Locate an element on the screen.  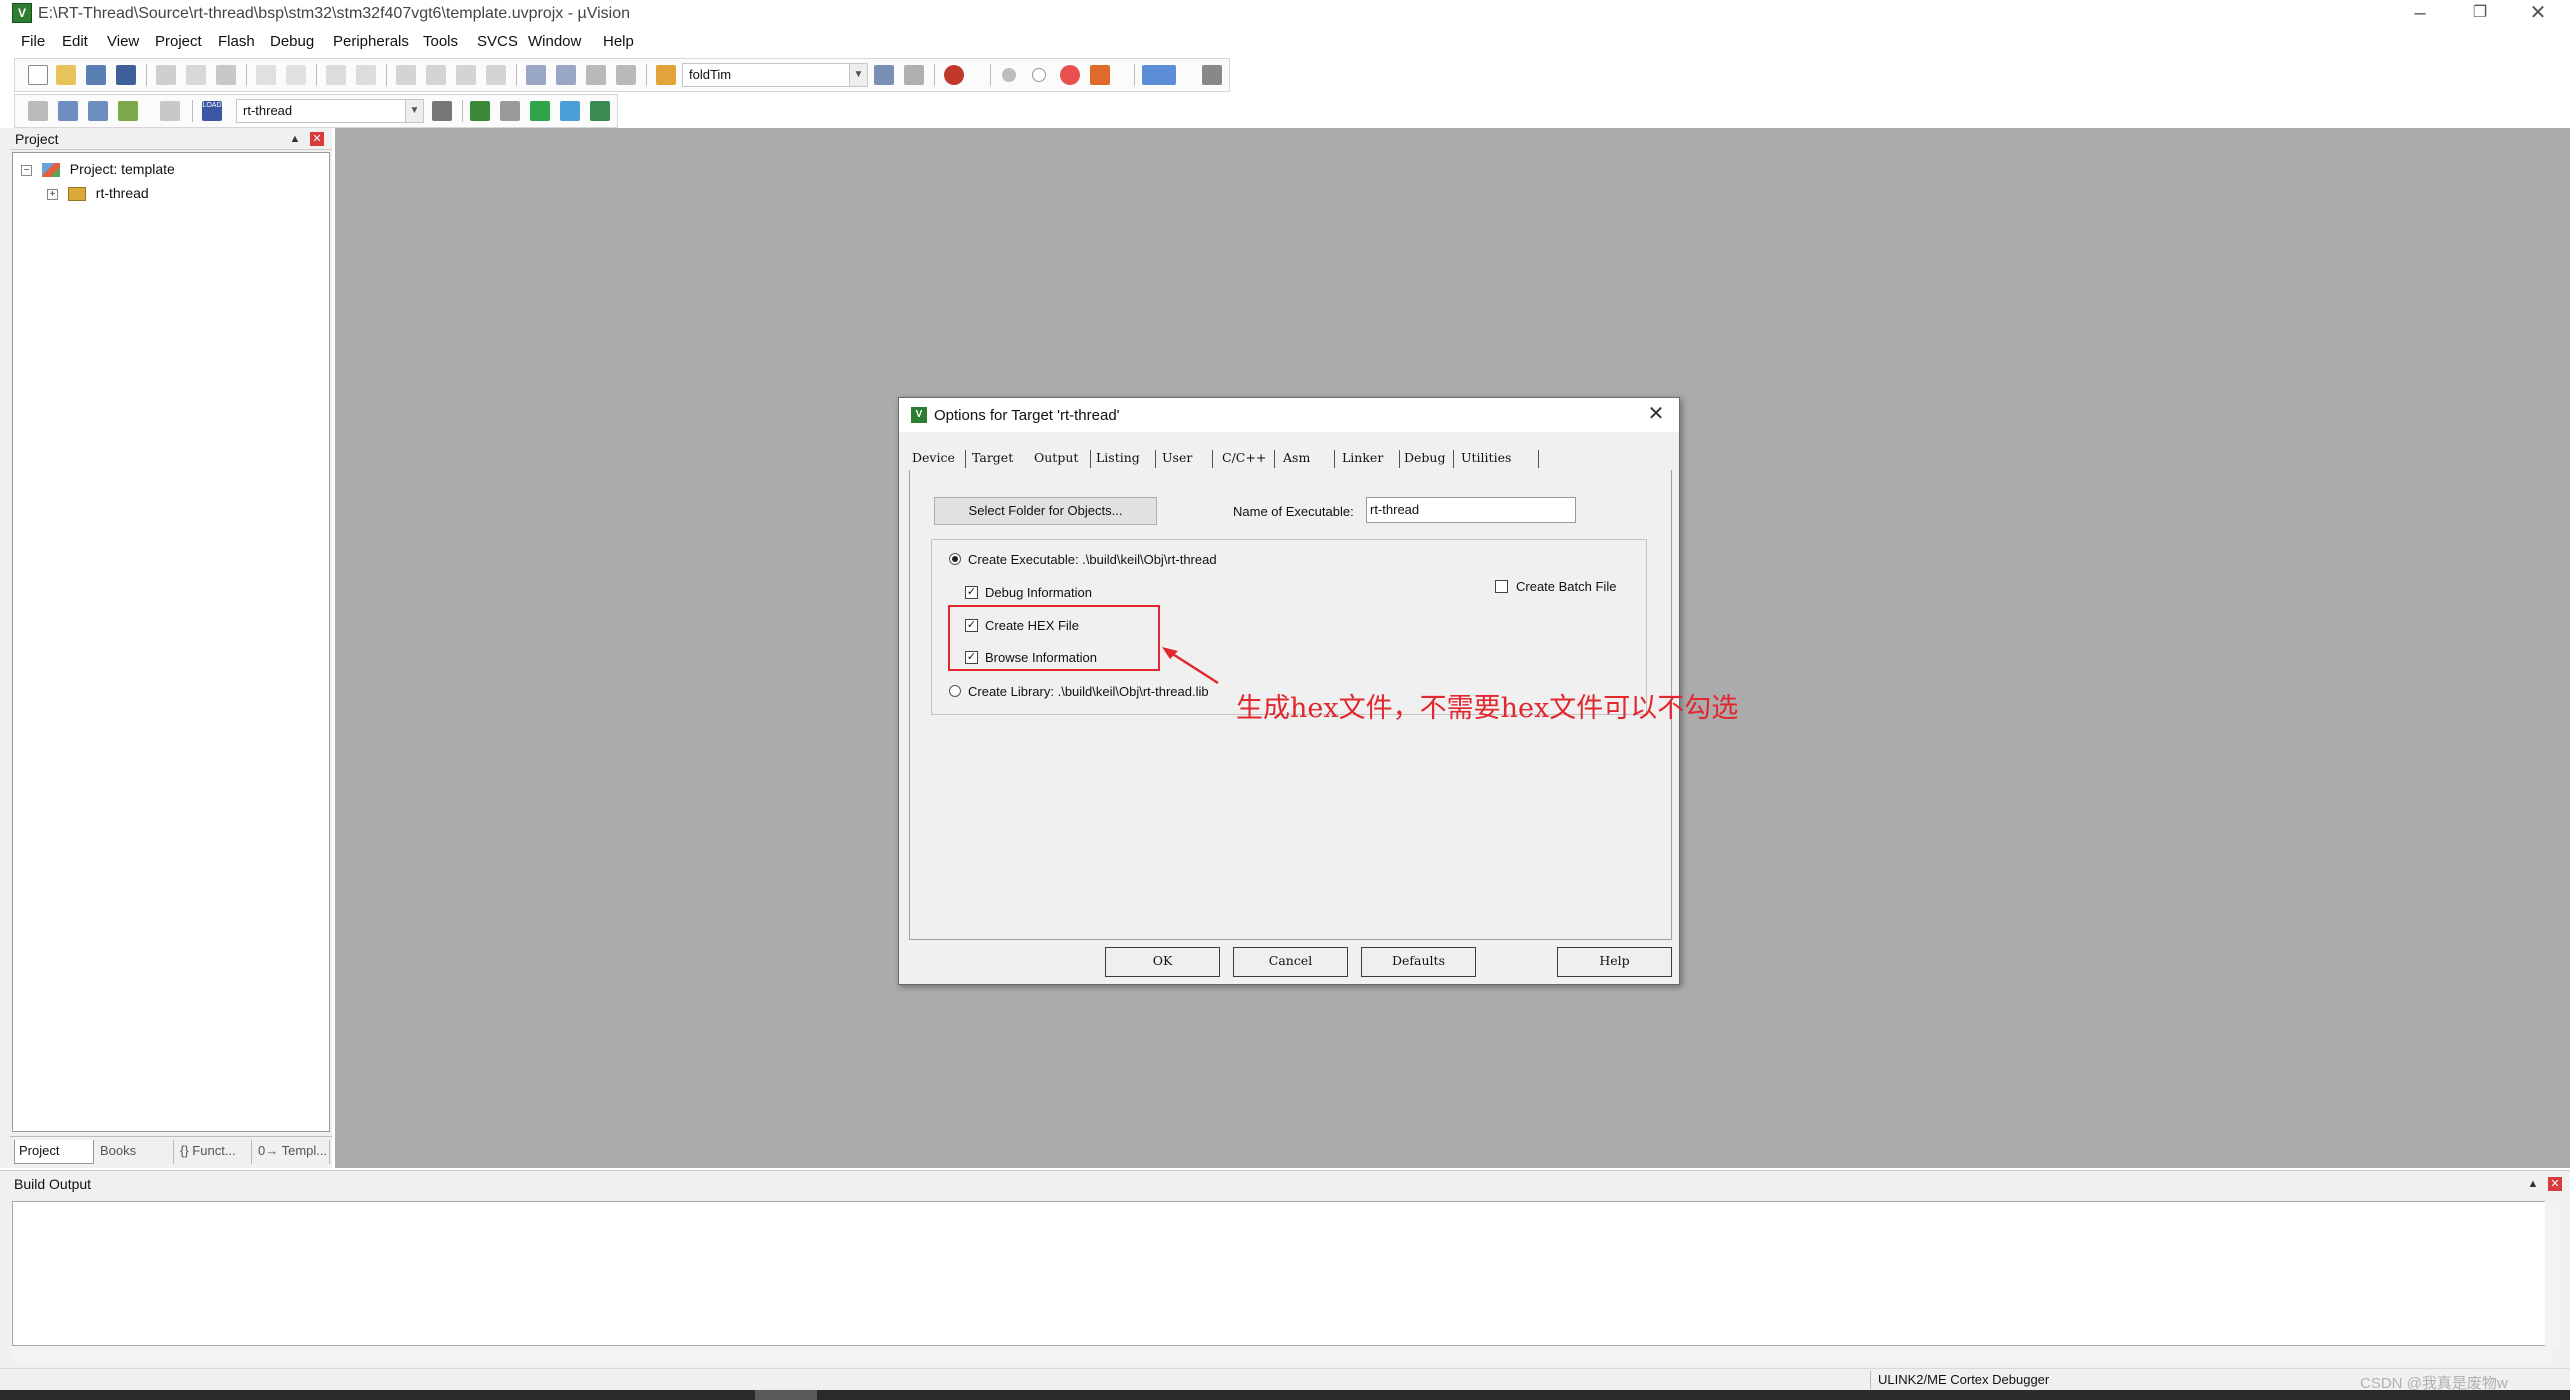
paste-icon is located at coordinates (226, 75).